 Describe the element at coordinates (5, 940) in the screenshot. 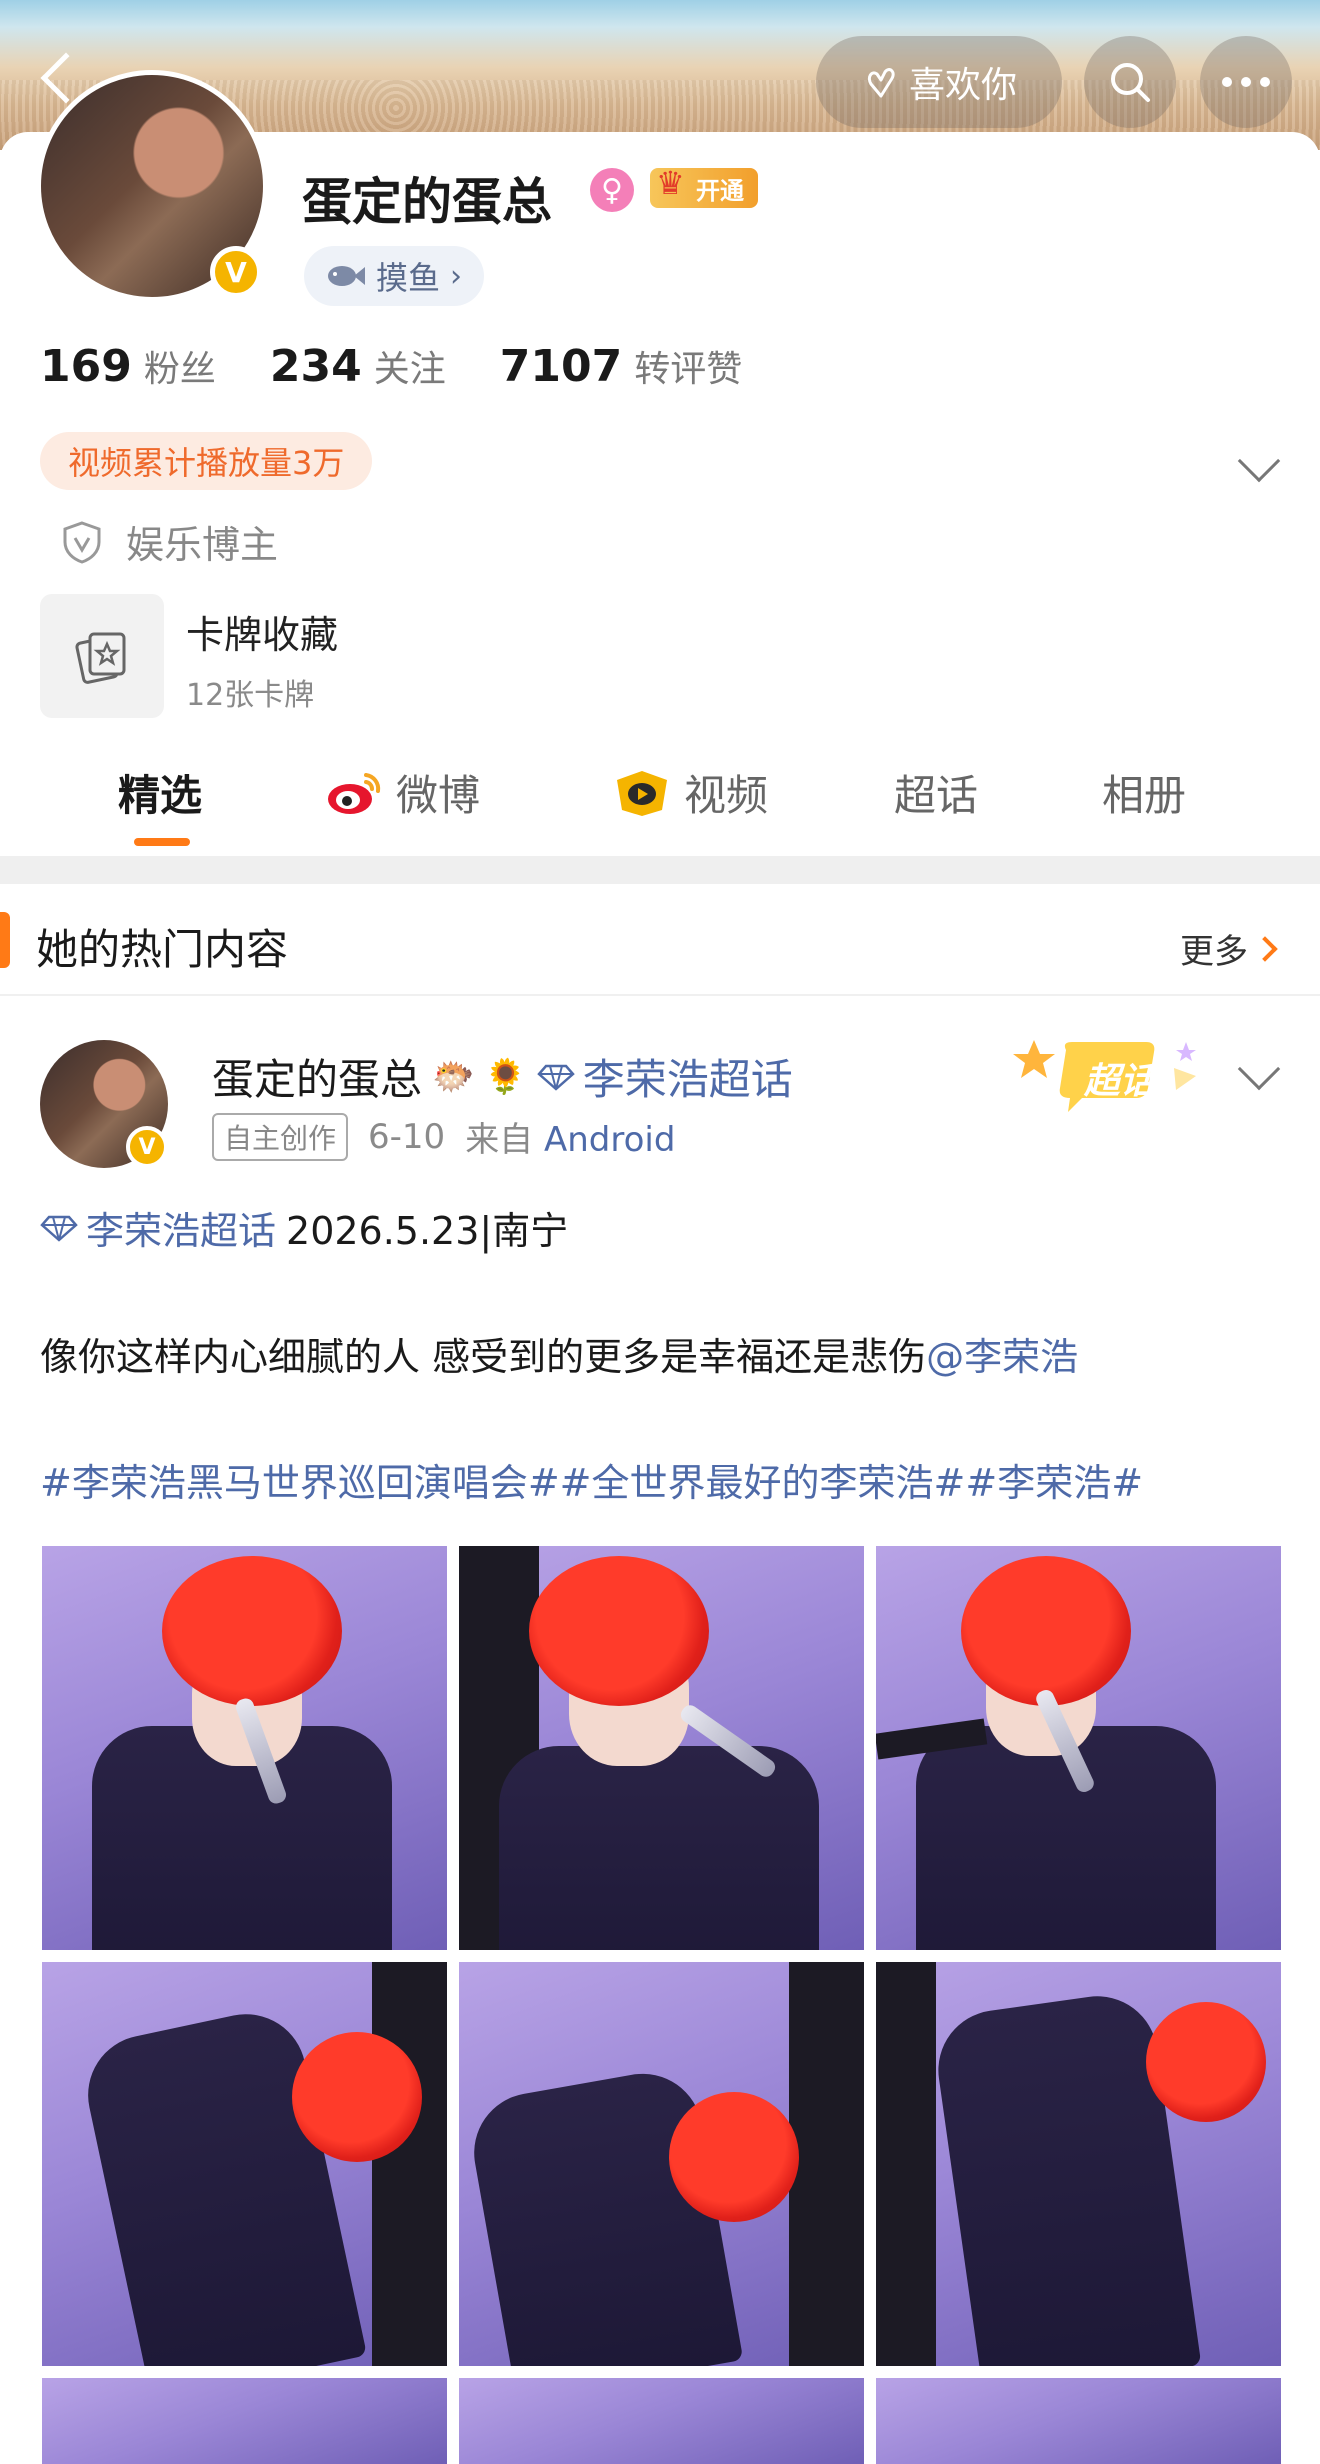

I see `section-accent-bar` at that location.